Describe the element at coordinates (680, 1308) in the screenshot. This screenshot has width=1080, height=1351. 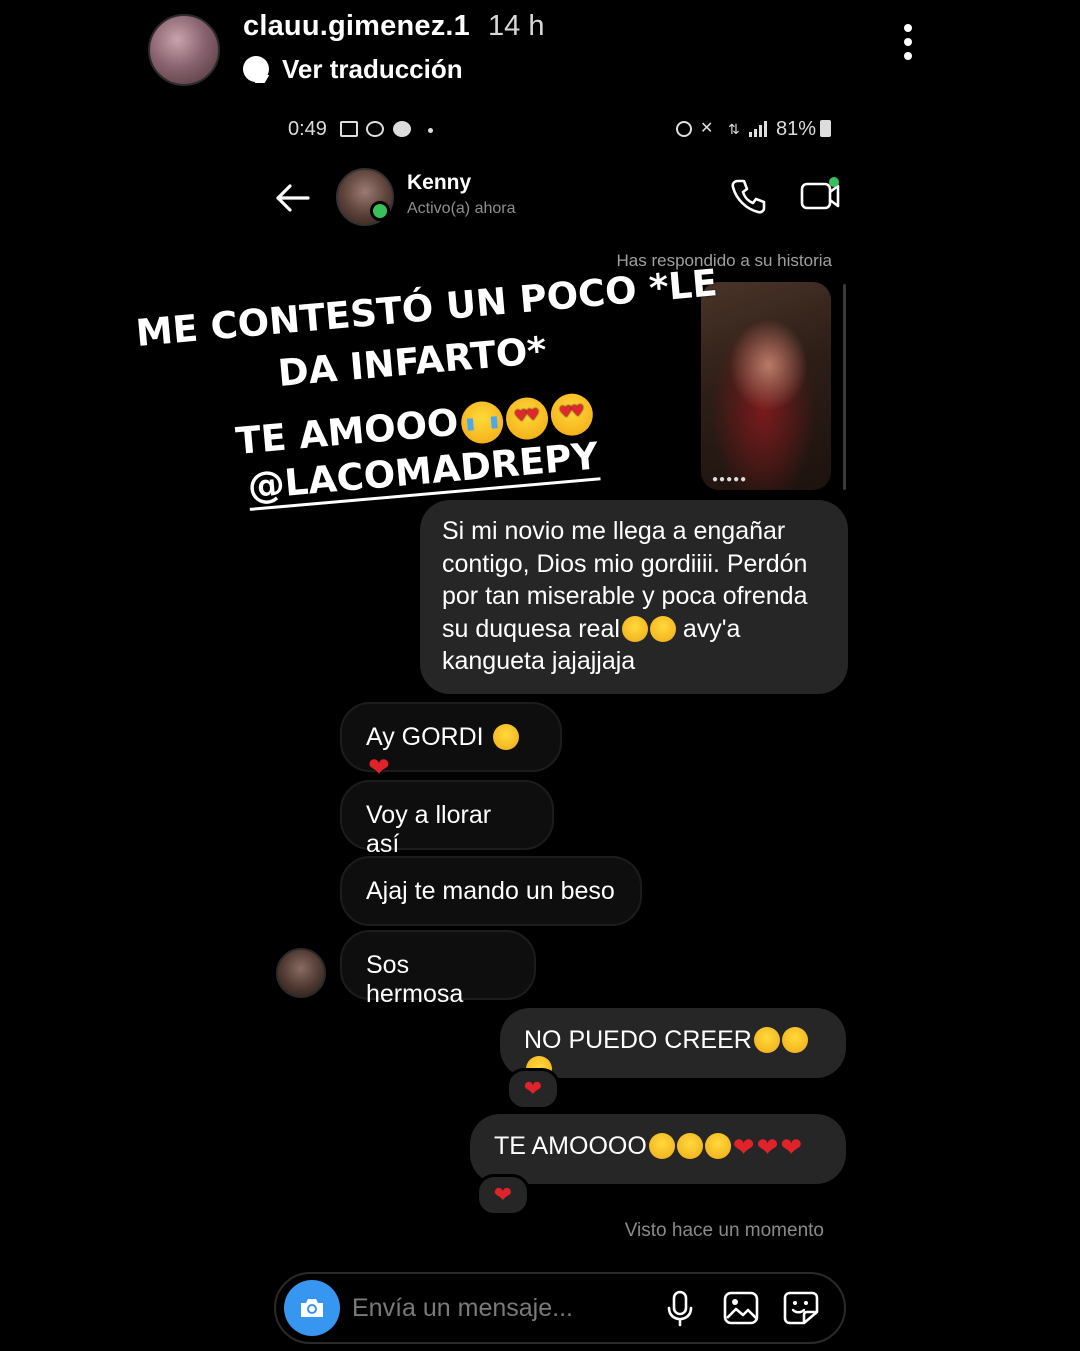
I see `mic-icon` at that location.